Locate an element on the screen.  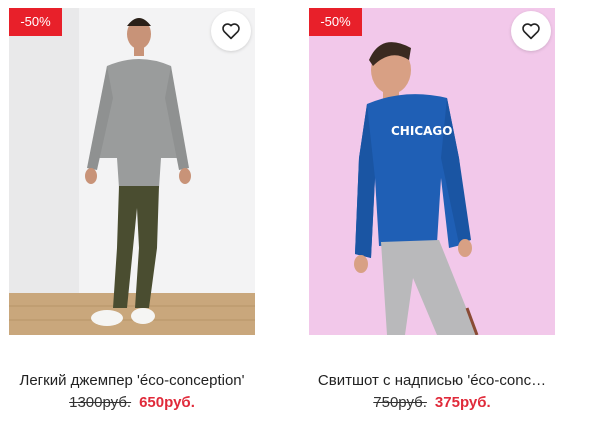
product-prices: 750руб. 375руб. is located at coordinates (432, 402).